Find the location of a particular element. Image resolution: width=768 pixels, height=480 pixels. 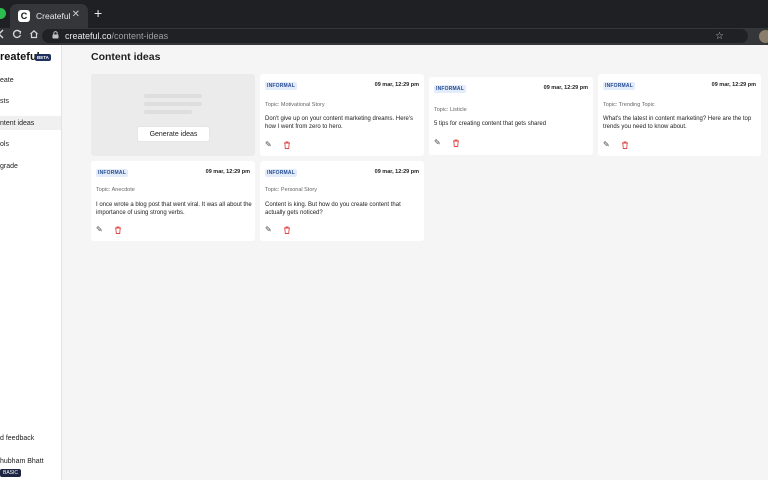

card-topic: Topic: Anecdote is located at coordinates (115, 190).